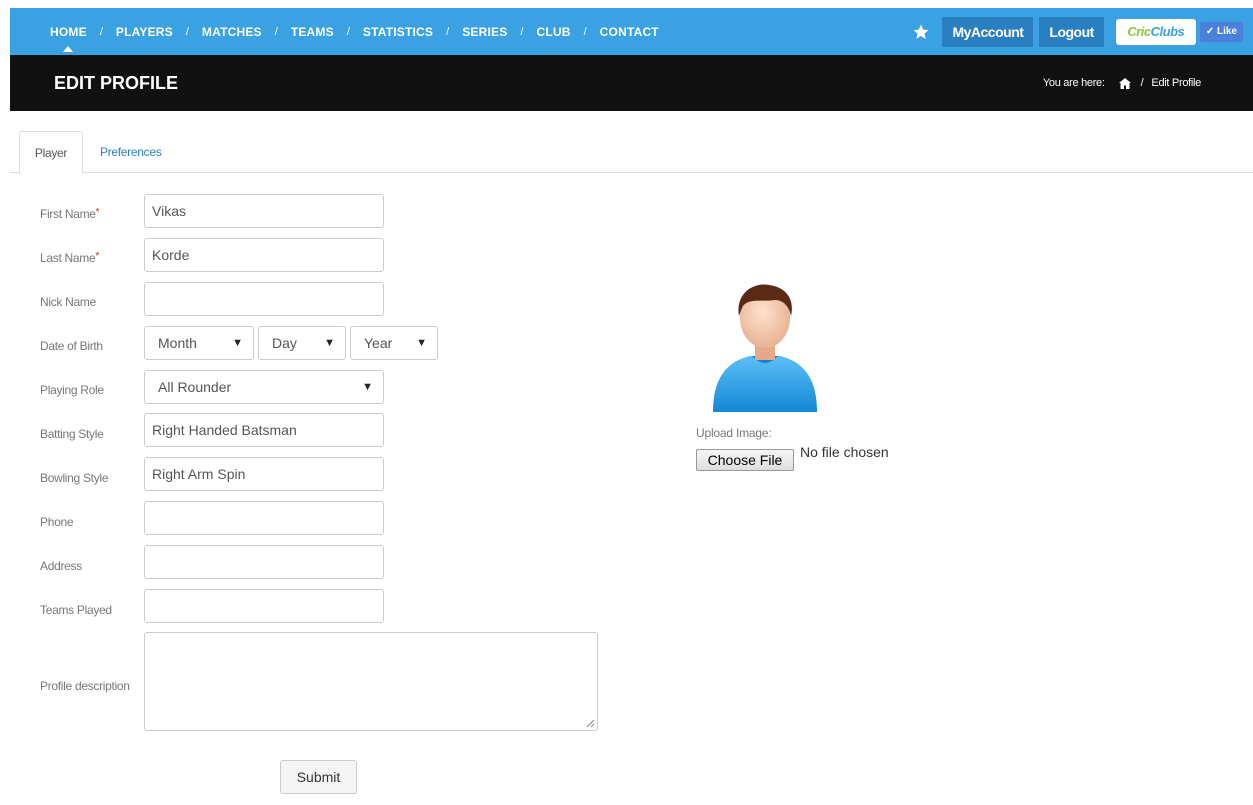 This screenshot has width=1253, height=805. Describe the element at coordinates (177, 343) in the screenshot. I see `dob-month-value: Month` at that location.